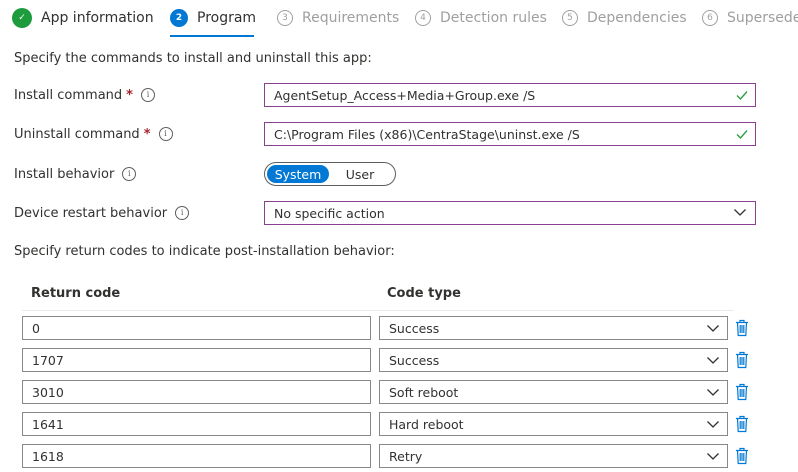 The height and width of the screenshot is (472, 798). I want to click on install-command-label: Install command * i, so click(84, 95).